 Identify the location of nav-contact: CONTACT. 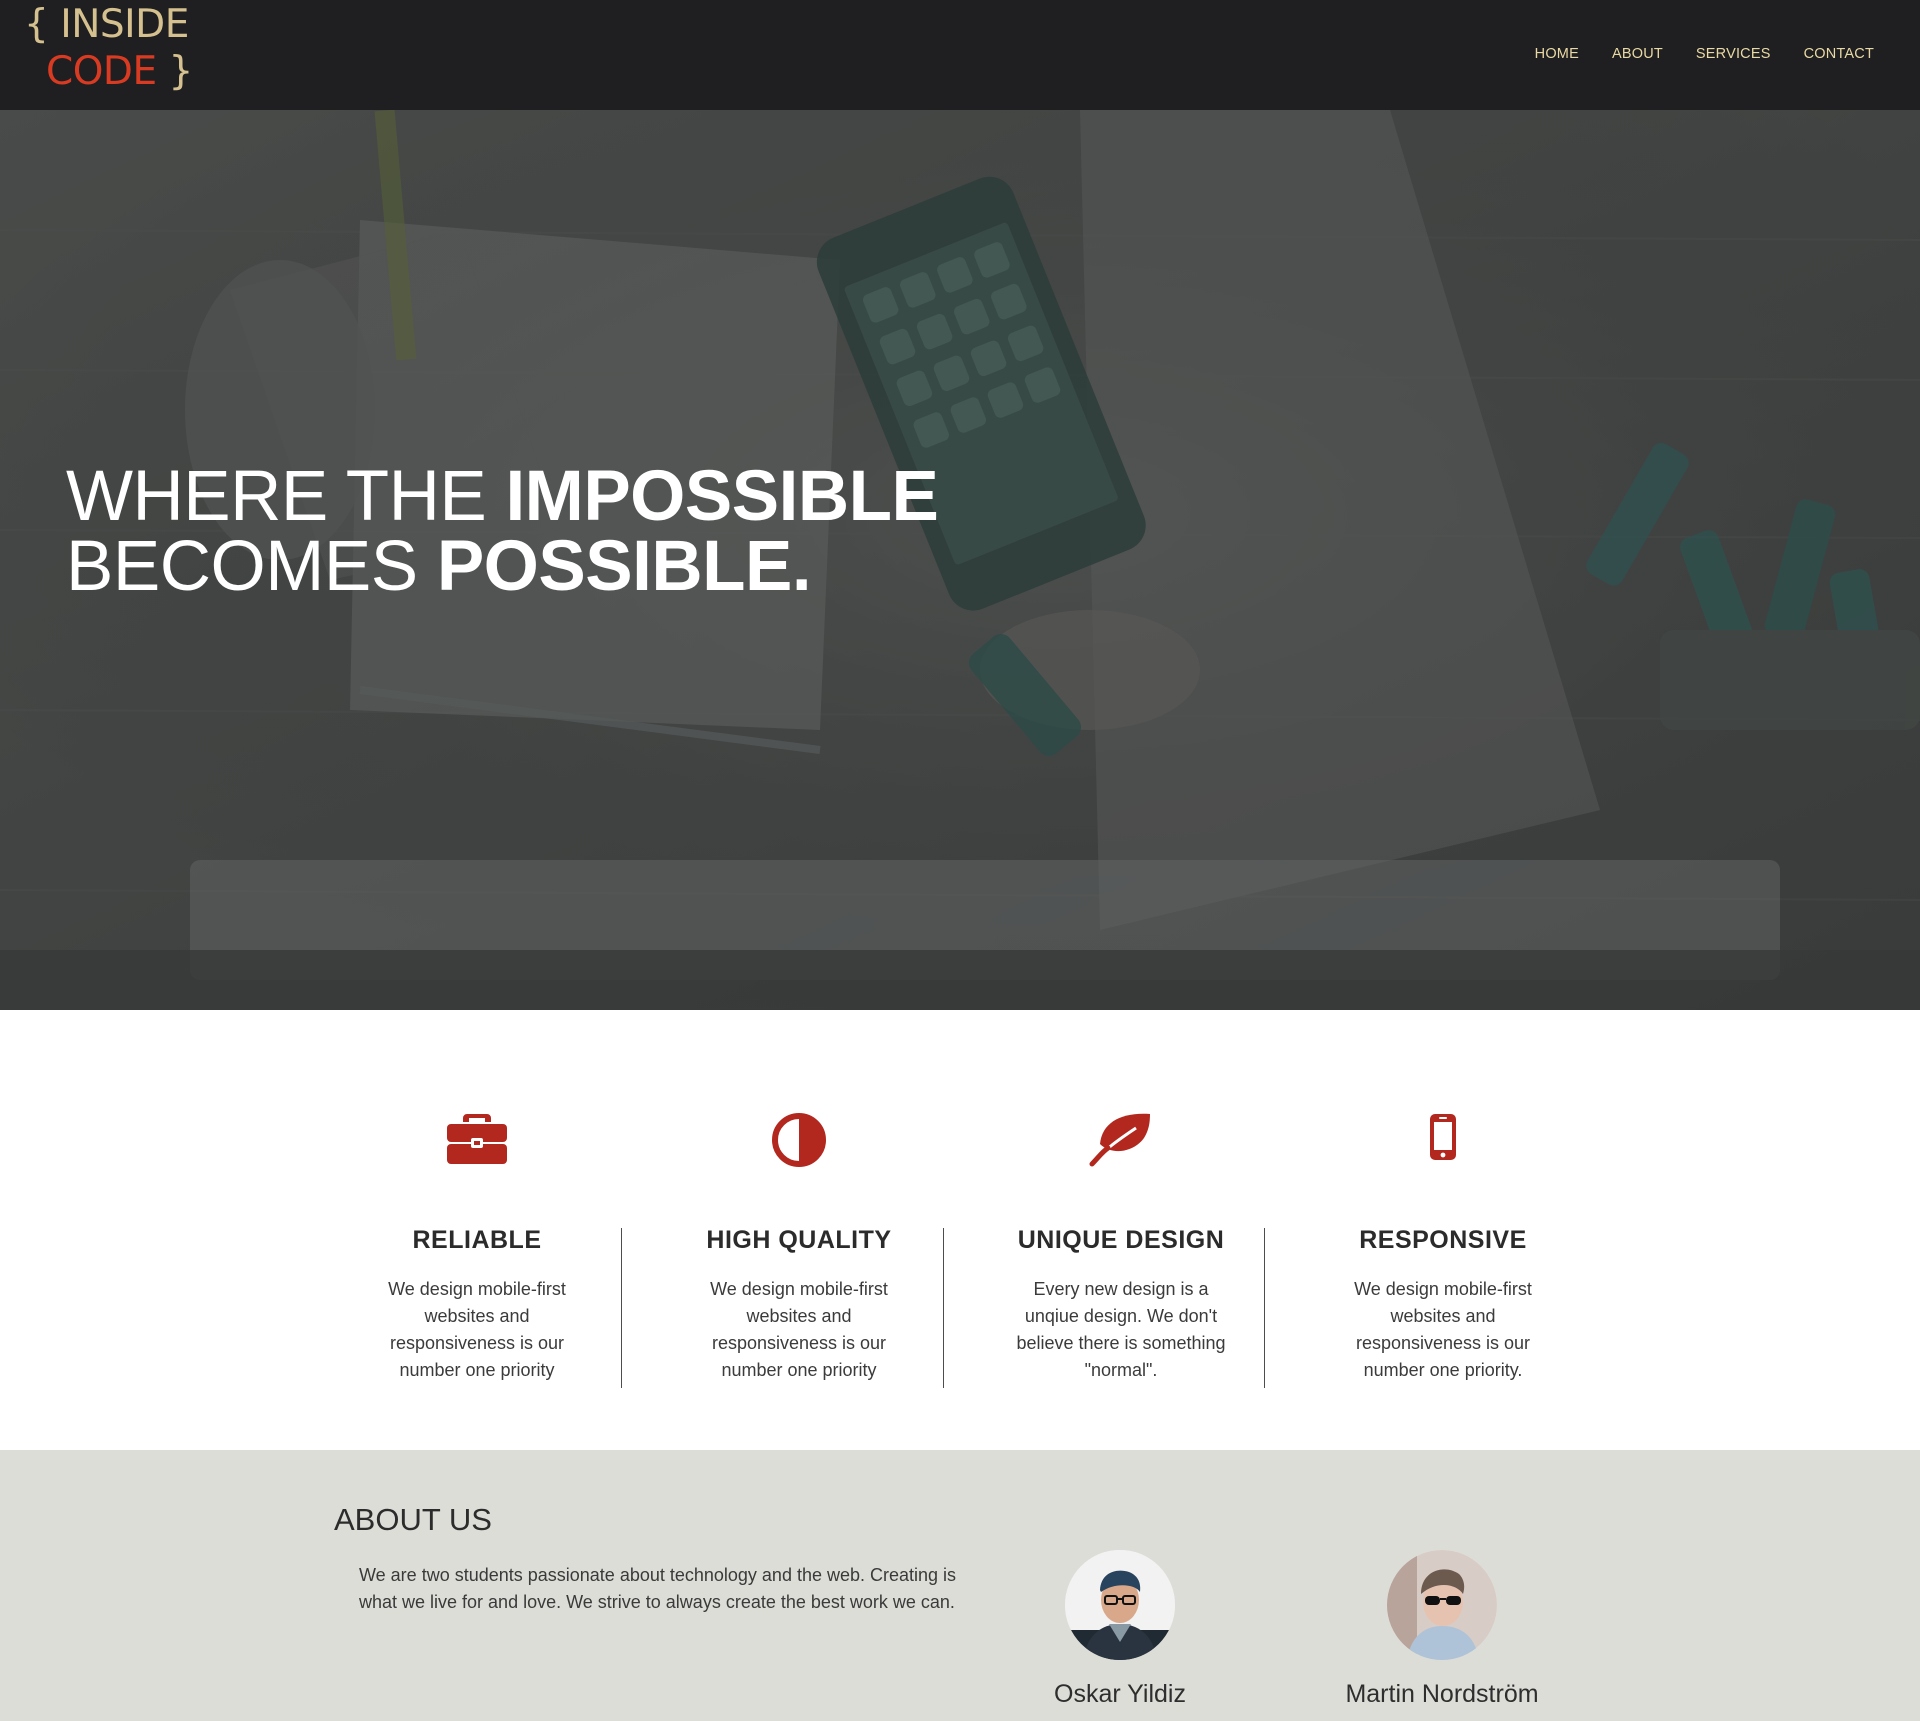
(1839, 54).